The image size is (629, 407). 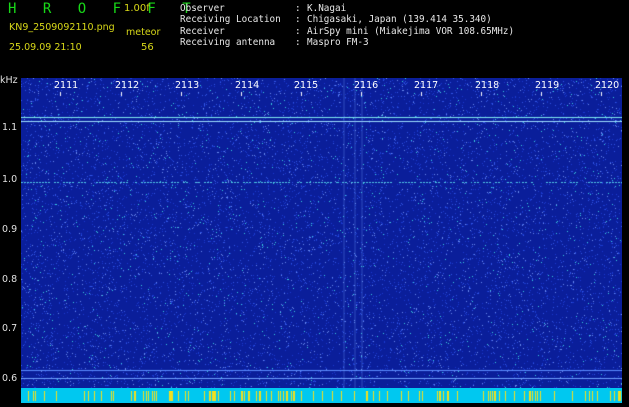 I want to click on freq-tick-label: 0.7, so click(x=10, y=328).